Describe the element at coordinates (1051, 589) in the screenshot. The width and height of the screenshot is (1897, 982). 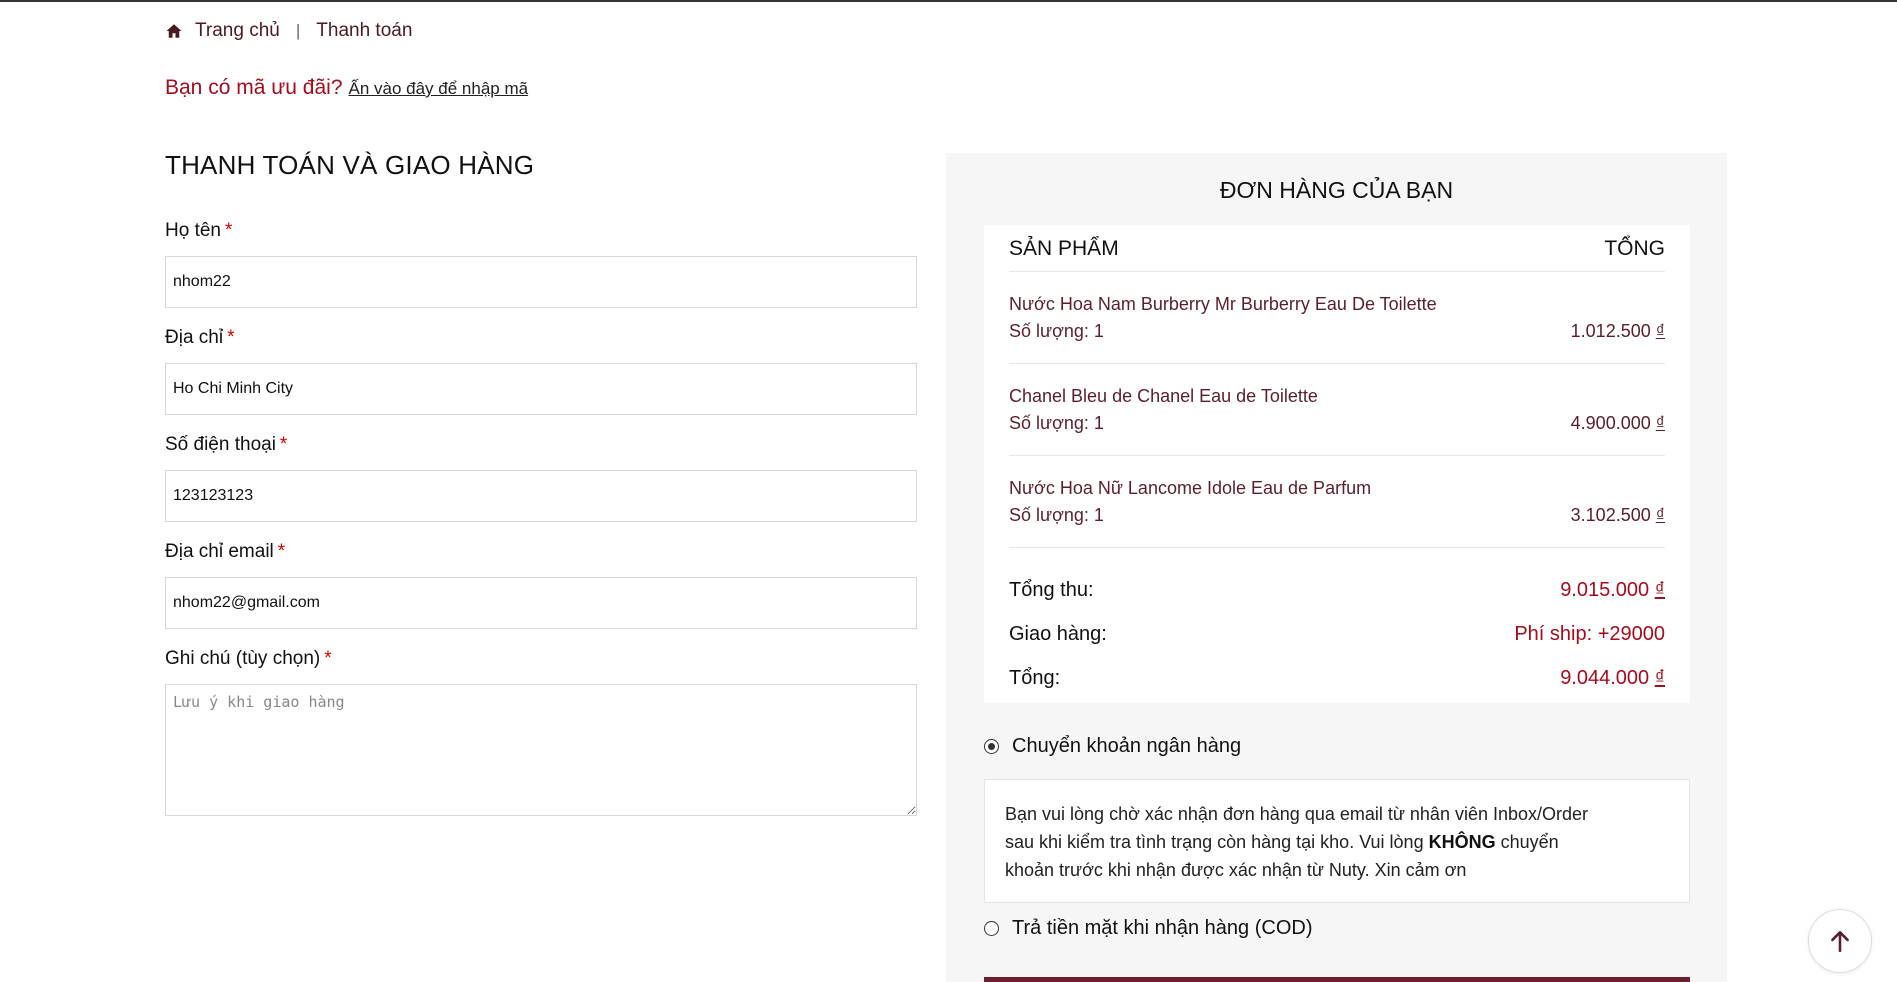
I see `subtotal-label: Tổng thu:` at that location.